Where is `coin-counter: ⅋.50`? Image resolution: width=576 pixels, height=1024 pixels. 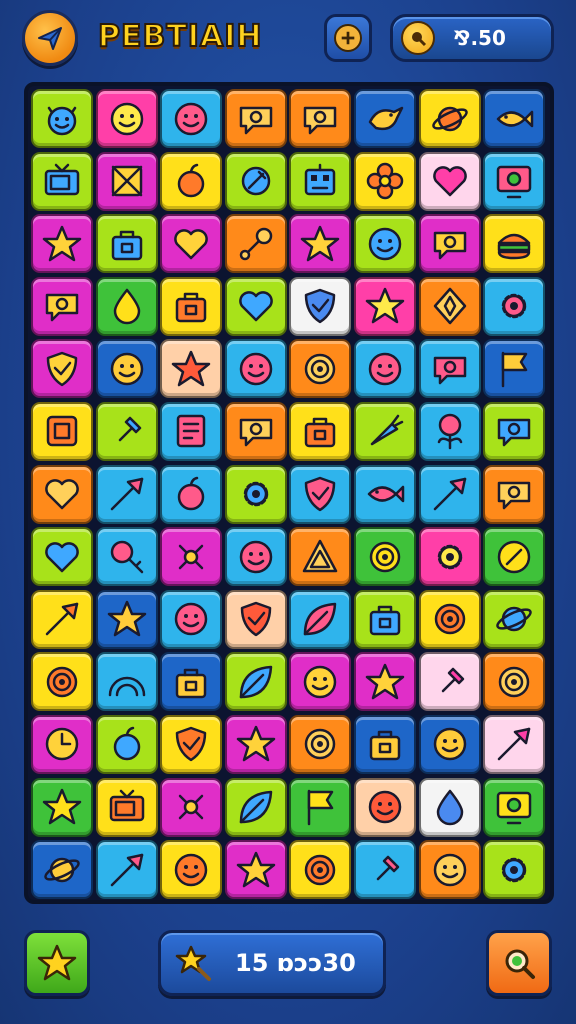 coin-counter: ⅋.50 is located at coordinates (472, 38).